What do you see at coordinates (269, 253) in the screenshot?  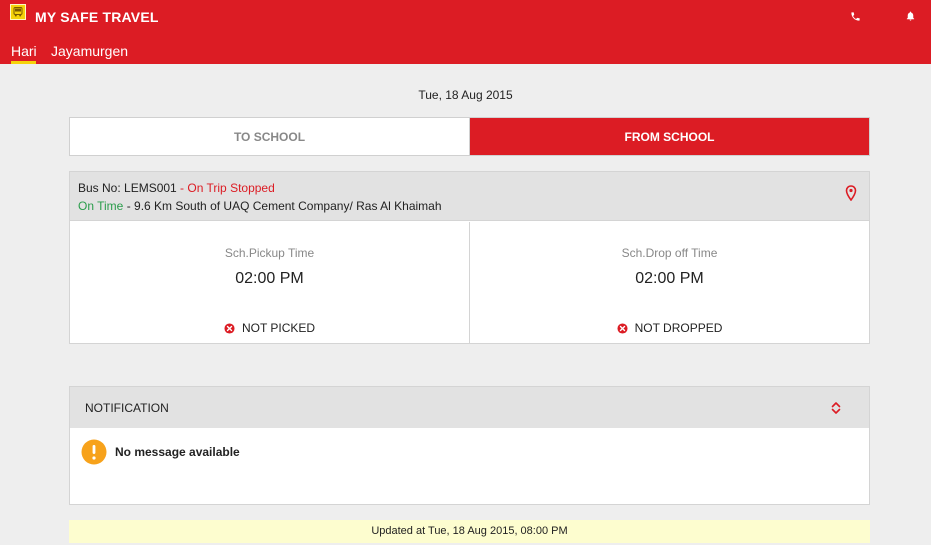 I see `pickup-time-label: Sch.Pickup Time` at bounding box center [269, 253].